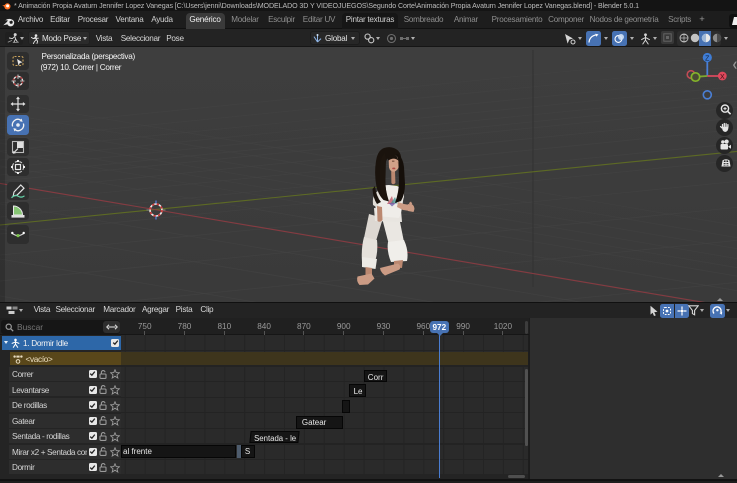  I want to click on svg-text: Z, so click(707, 58).